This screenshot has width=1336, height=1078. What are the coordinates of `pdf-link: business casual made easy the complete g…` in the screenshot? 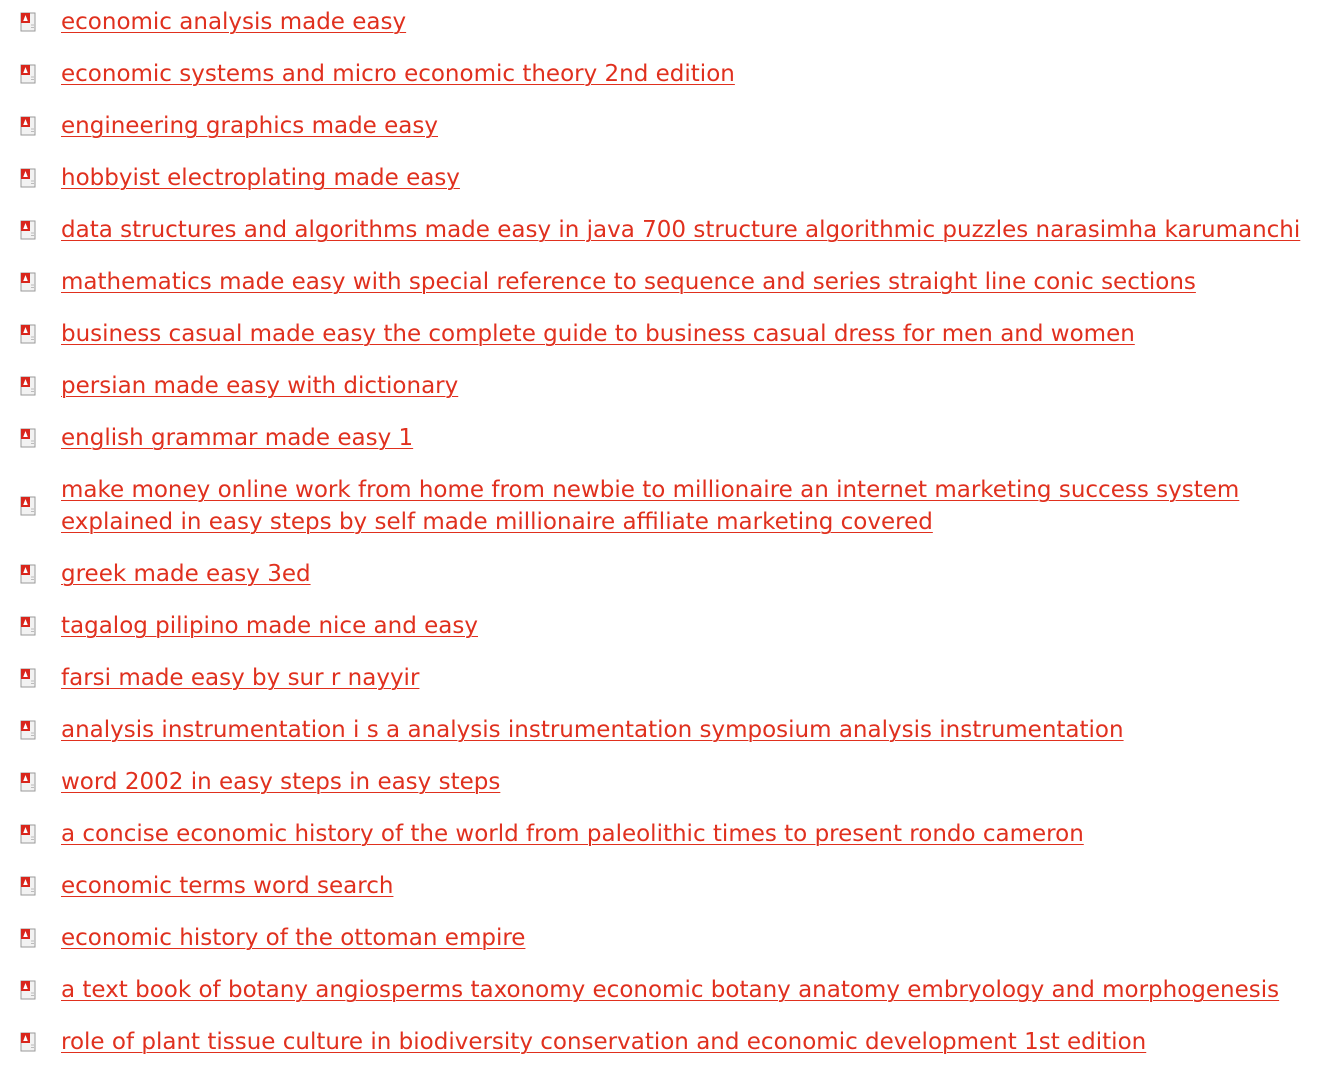 It's located at (598, 334).